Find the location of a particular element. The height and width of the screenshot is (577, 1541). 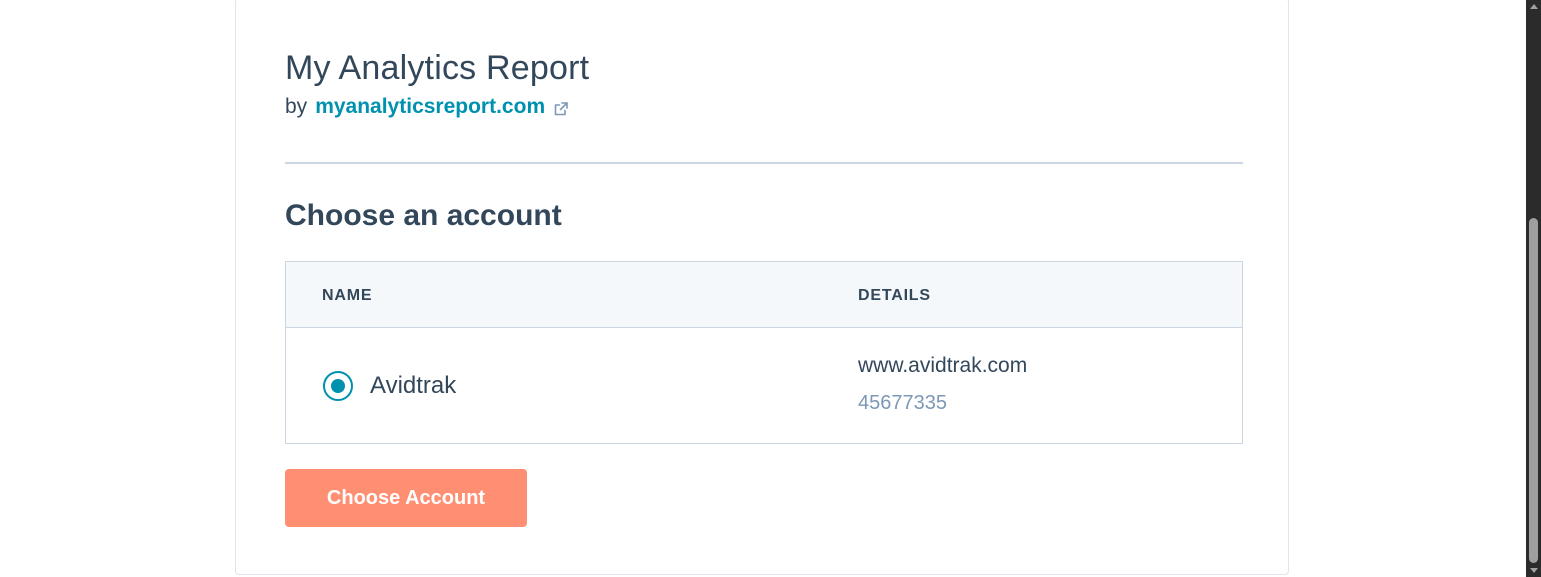

divider is located at coordinates (764, 163).